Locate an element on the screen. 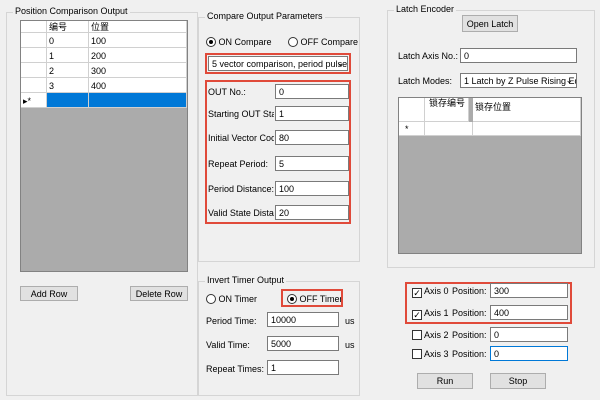 The width and height of the screenshot is (600, 400). axis-0-label: Axis 0 is located at coordinates (436, 291).